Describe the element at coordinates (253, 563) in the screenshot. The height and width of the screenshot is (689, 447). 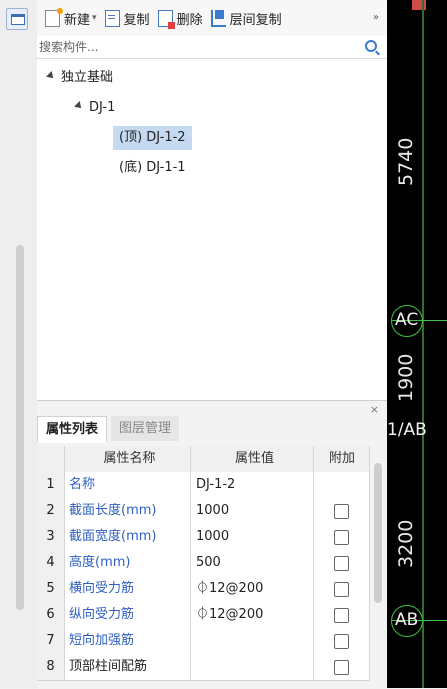
I see `property-value: 500` at that location.